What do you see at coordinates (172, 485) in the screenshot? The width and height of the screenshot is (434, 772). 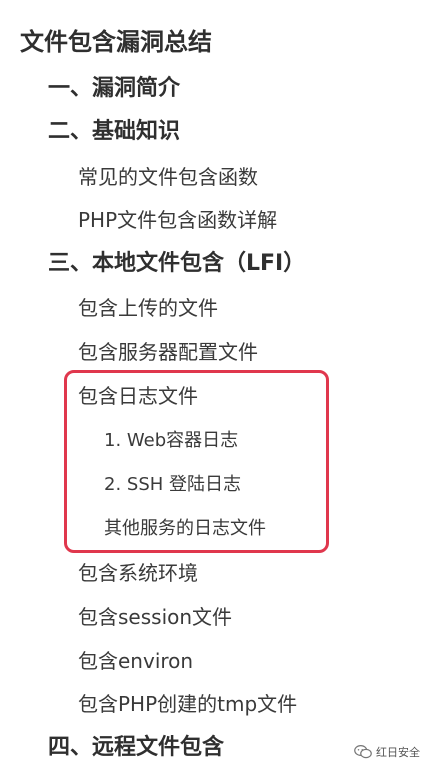 I see `toc-subitem-ssh-logs: 2. SSH 登陆日志` at bounding box center [172, 485].